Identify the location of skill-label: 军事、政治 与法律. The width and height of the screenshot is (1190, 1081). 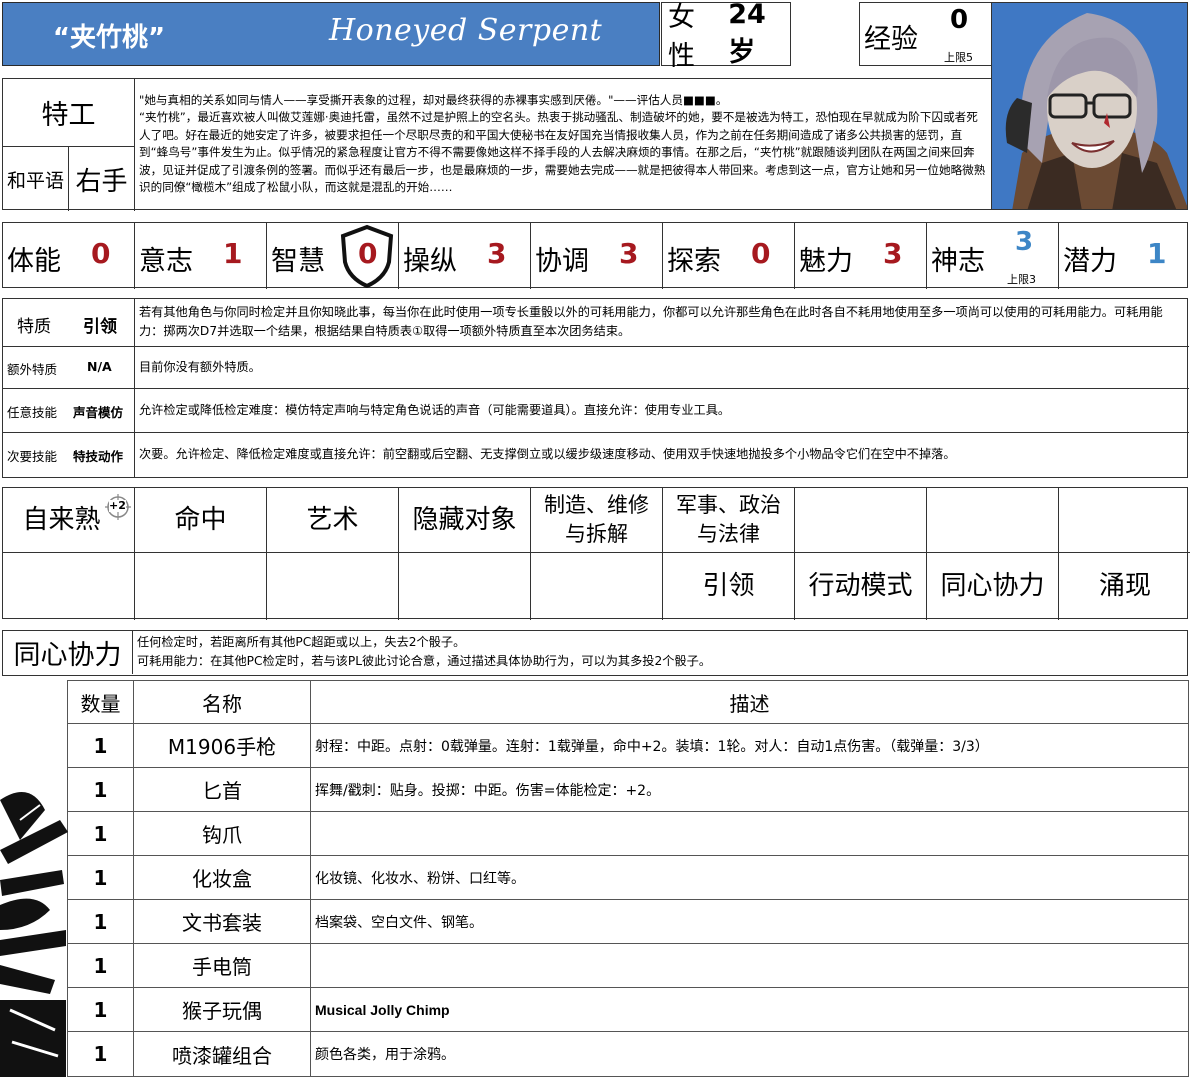
(728, 519).